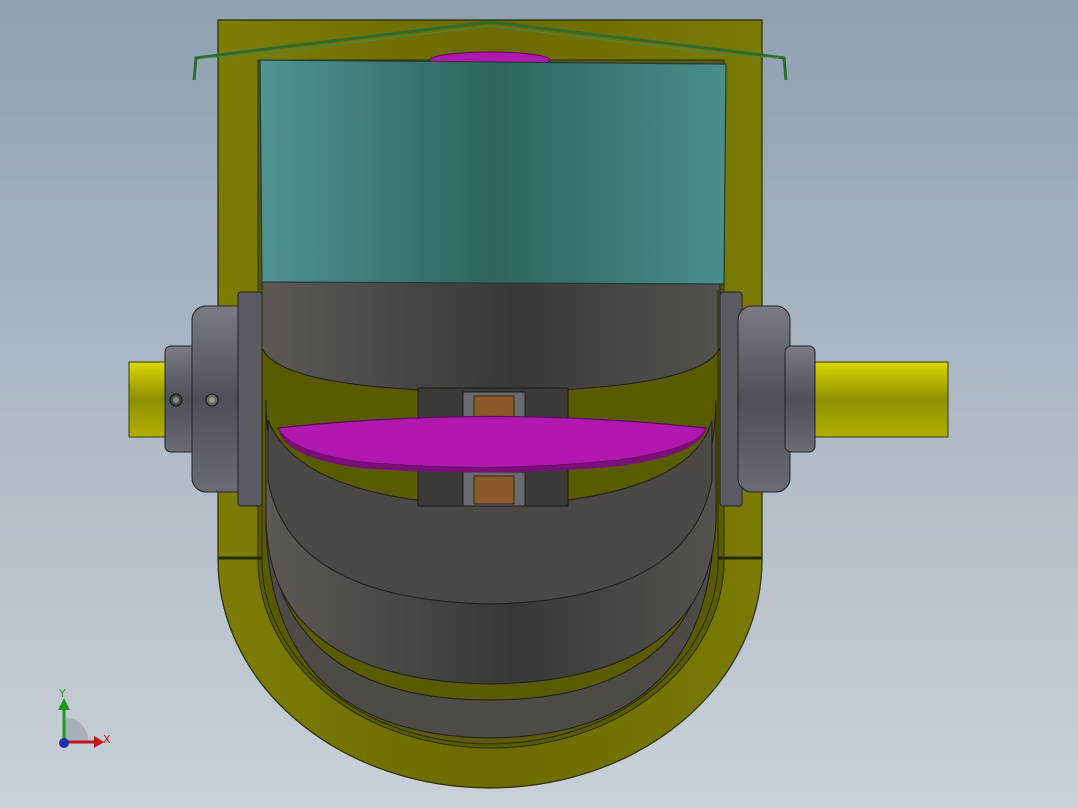 The width and height of the screenshot is (1078, 808). Describe the element at coordinates (767, 399) in the screenshot. I see `right-bearing` at that location.